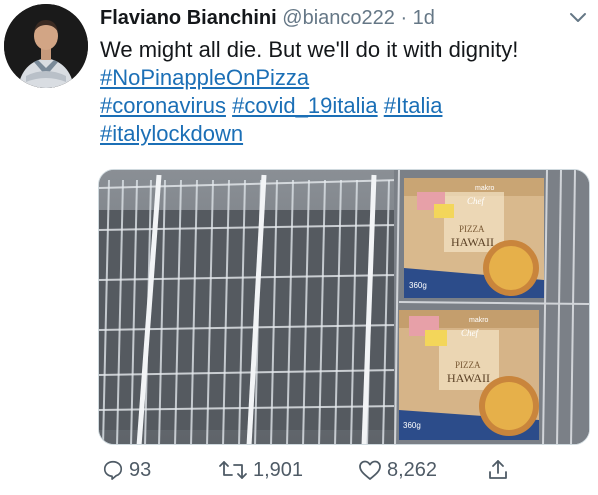 The height and width of the screenshot is (495, 598). I want to click on hashtag-link: #Italia, so click(413, 105).